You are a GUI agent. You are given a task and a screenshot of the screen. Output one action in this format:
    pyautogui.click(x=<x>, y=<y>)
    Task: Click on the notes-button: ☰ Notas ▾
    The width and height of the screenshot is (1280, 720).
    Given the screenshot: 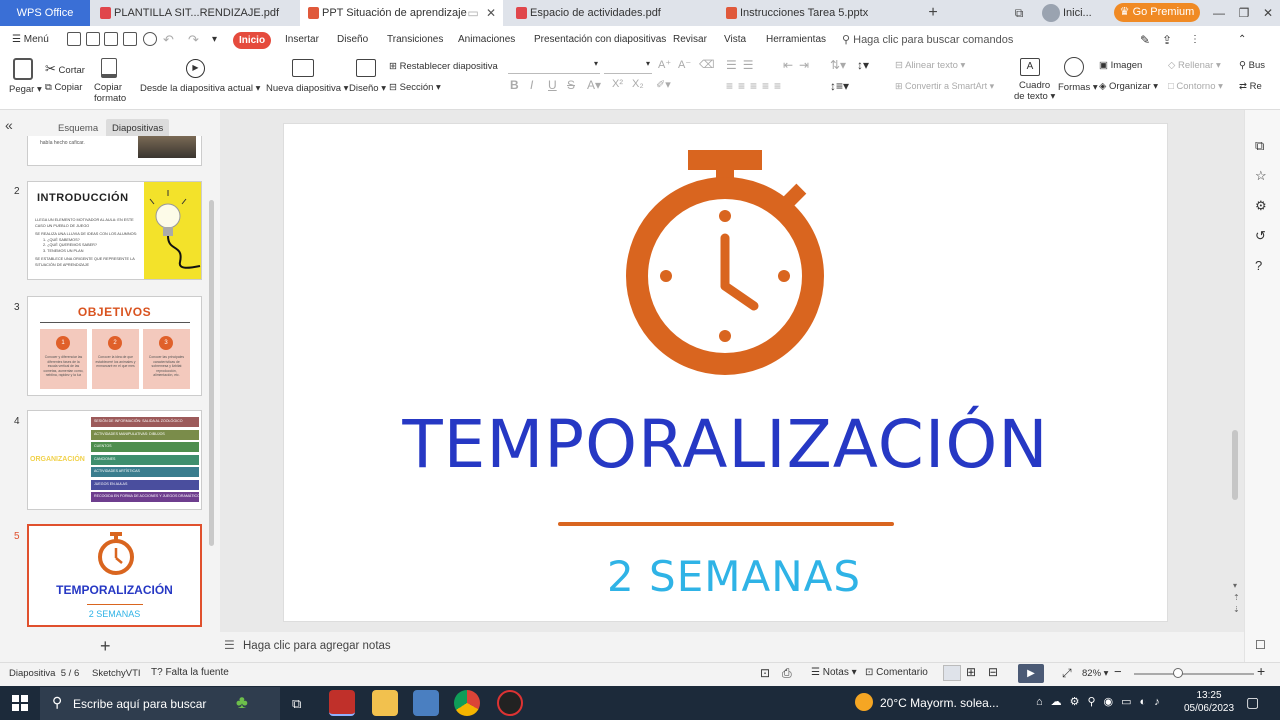 What is the action you would take?
    pyautogui.click(x=834, y=672)
    